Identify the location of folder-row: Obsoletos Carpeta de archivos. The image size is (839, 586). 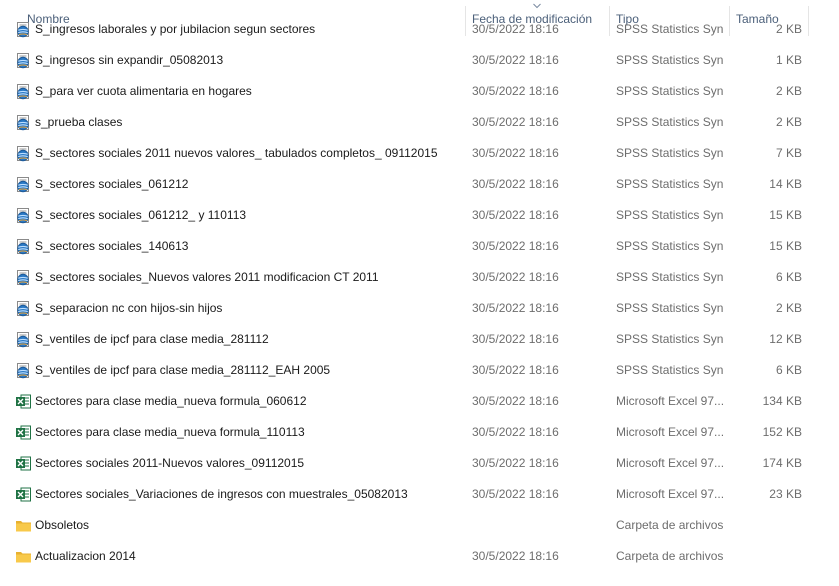
(419, 525).